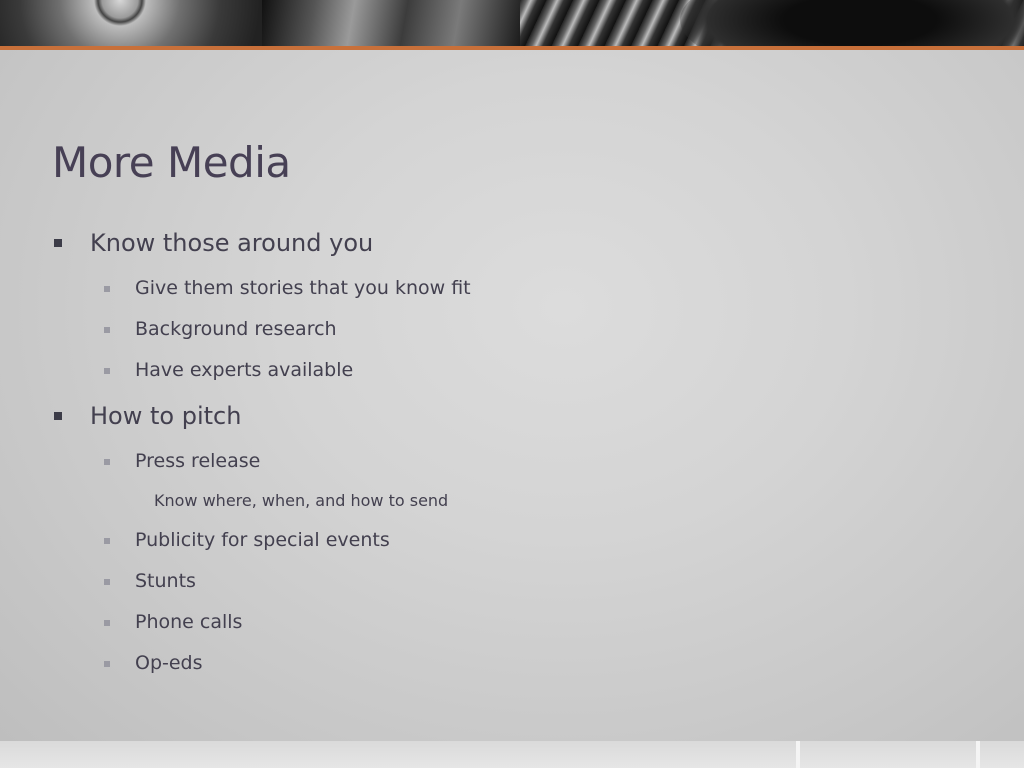 The height and width of the screenshot is (768, 1024). I want to click on sub-bullet-item: Give them stories that you know fit, so click(303, 288).